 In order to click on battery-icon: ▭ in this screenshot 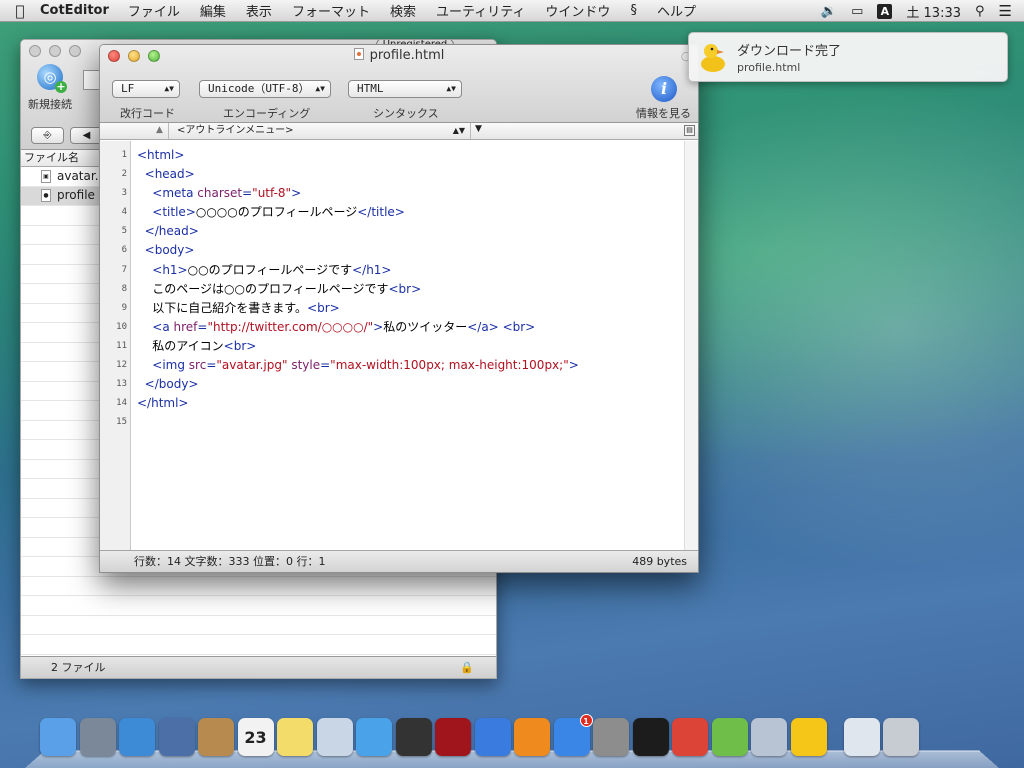, I will do `click(857, 11)`.